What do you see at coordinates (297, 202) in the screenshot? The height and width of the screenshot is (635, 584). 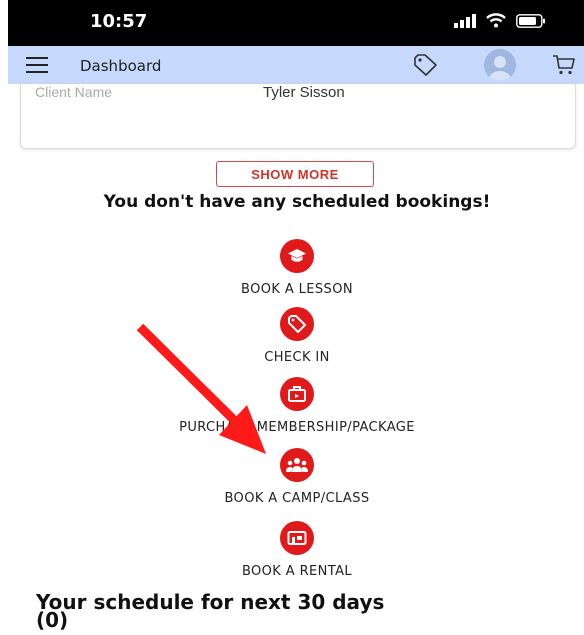 I see `no-bookings-message: You don't have any scheduled bookings!` at bounding box center [297, 202].